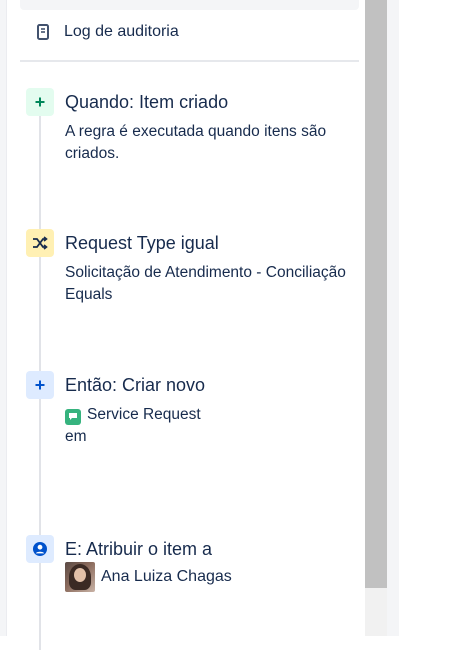 The image size is (472, 650). I want to click on item-type-label: Service Request, so click(144, 414).